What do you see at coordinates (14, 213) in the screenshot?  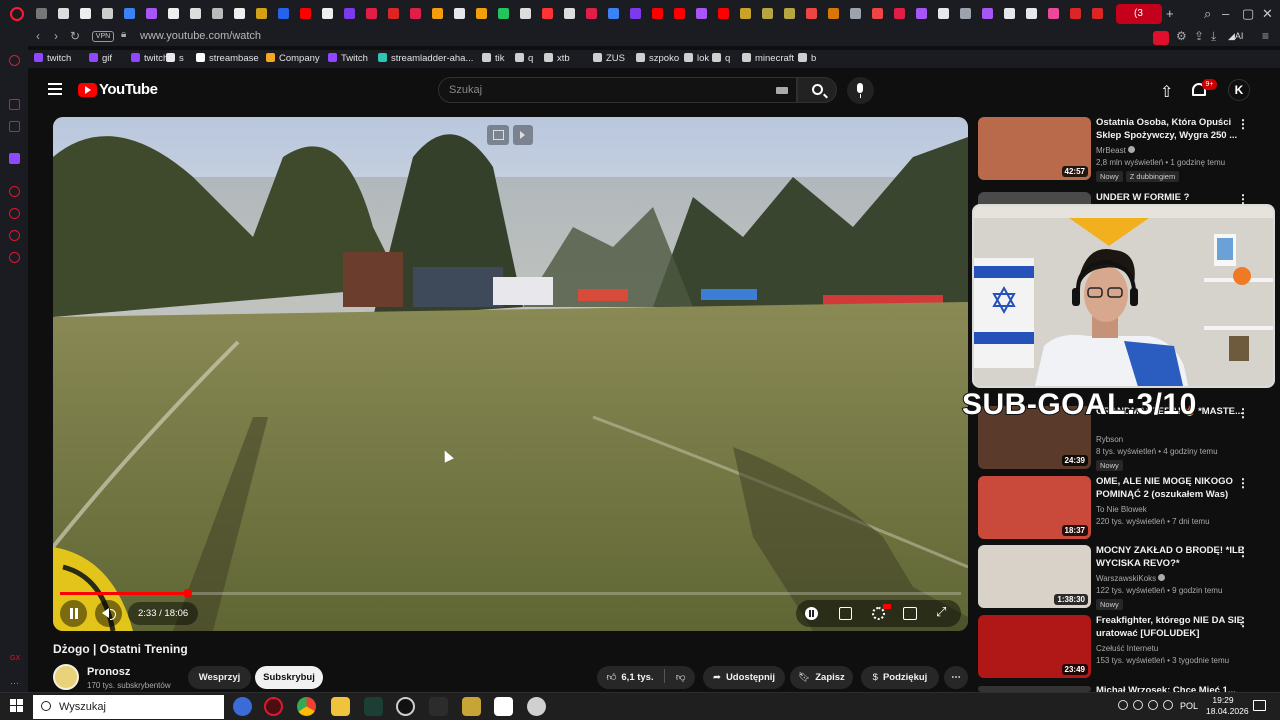 I see `sidebar-history-icon` at bounding box center [14, 213].